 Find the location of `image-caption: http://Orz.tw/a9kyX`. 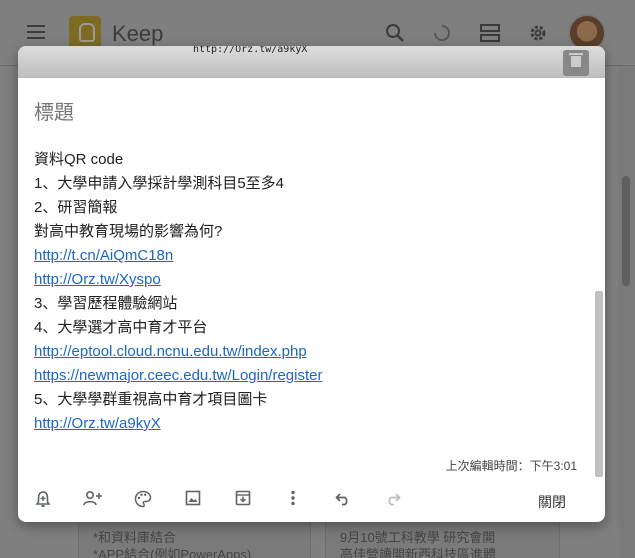

image-caption: http://Orz.tw/a9kyX is located at coordinates (250, 50).